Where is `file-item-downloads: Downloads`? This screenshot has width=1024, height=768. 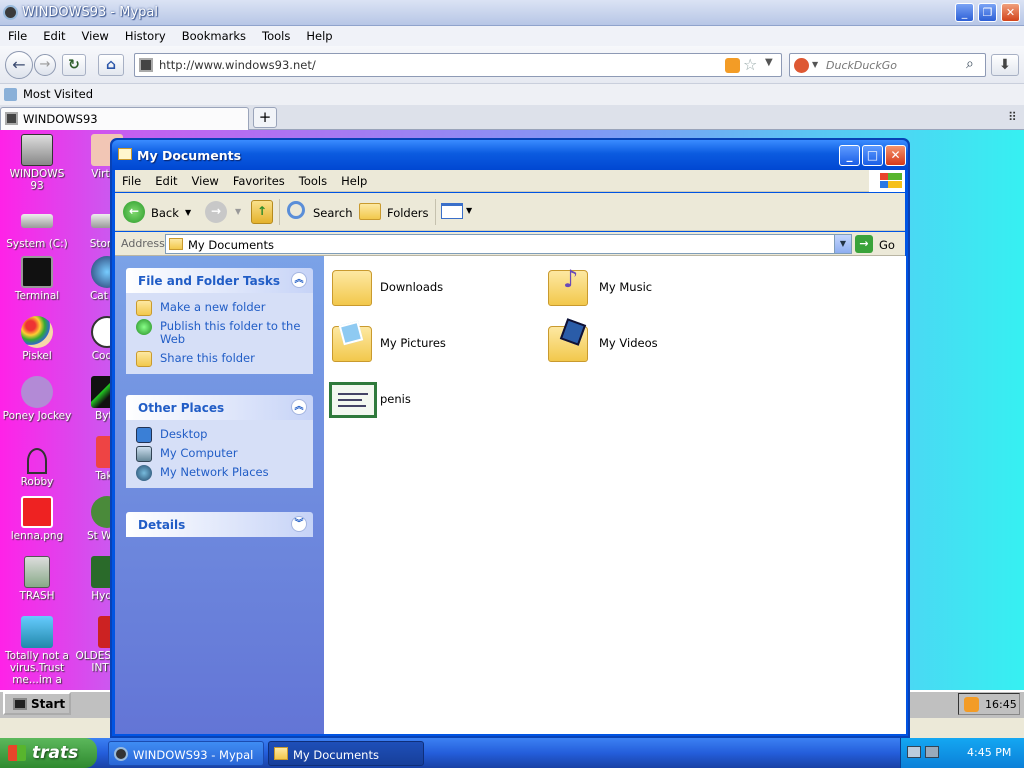 file-item-downloads: Downloads is located at coordinates (437, 291).